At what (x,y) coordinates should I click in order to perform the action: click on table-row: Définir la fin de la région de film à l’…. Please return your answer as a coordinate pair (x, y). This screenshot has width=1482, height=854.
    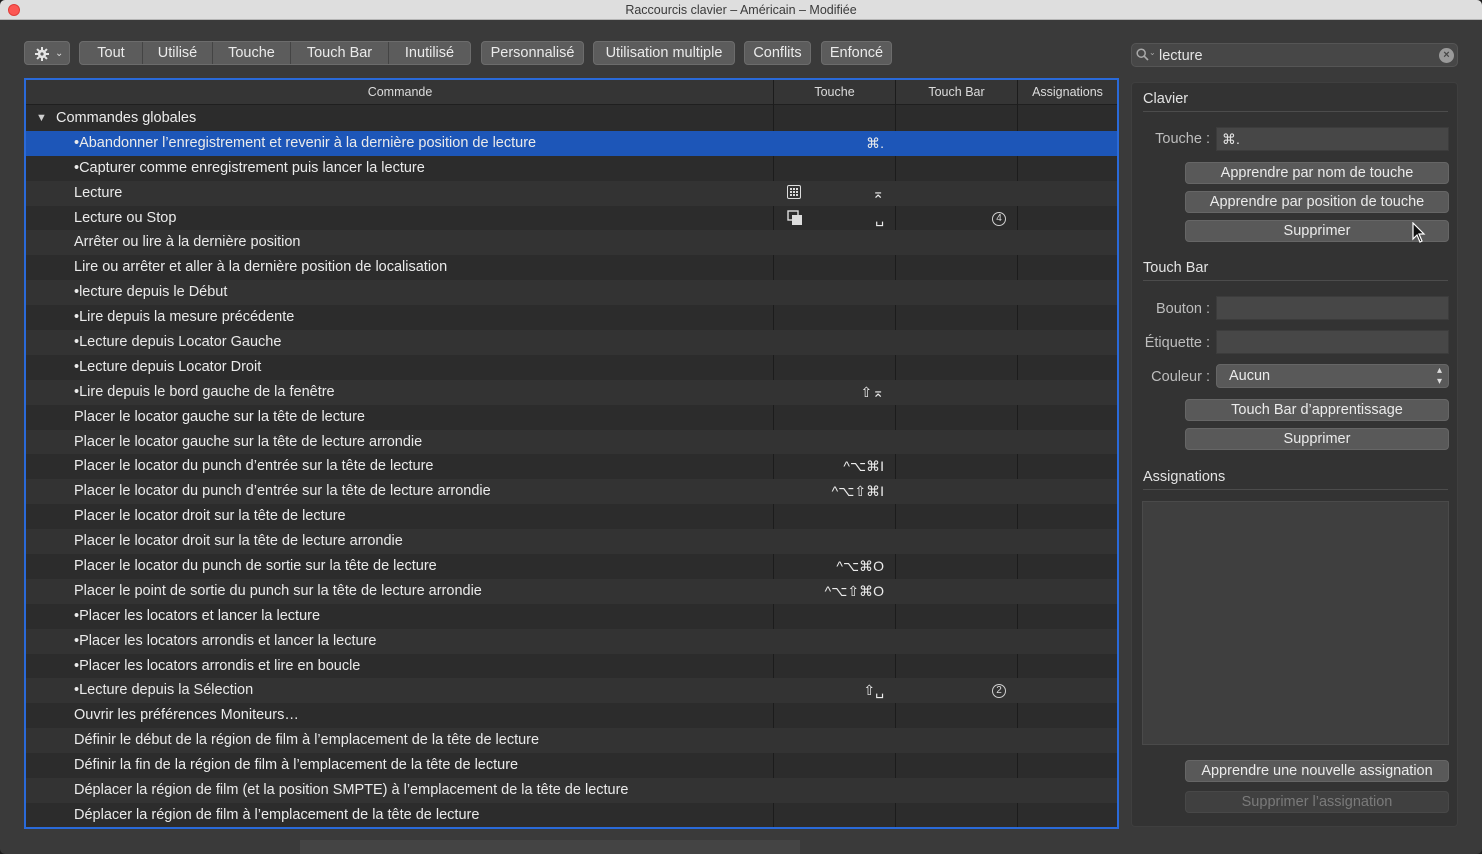
    Looking at the image, I should click on (571, 765).